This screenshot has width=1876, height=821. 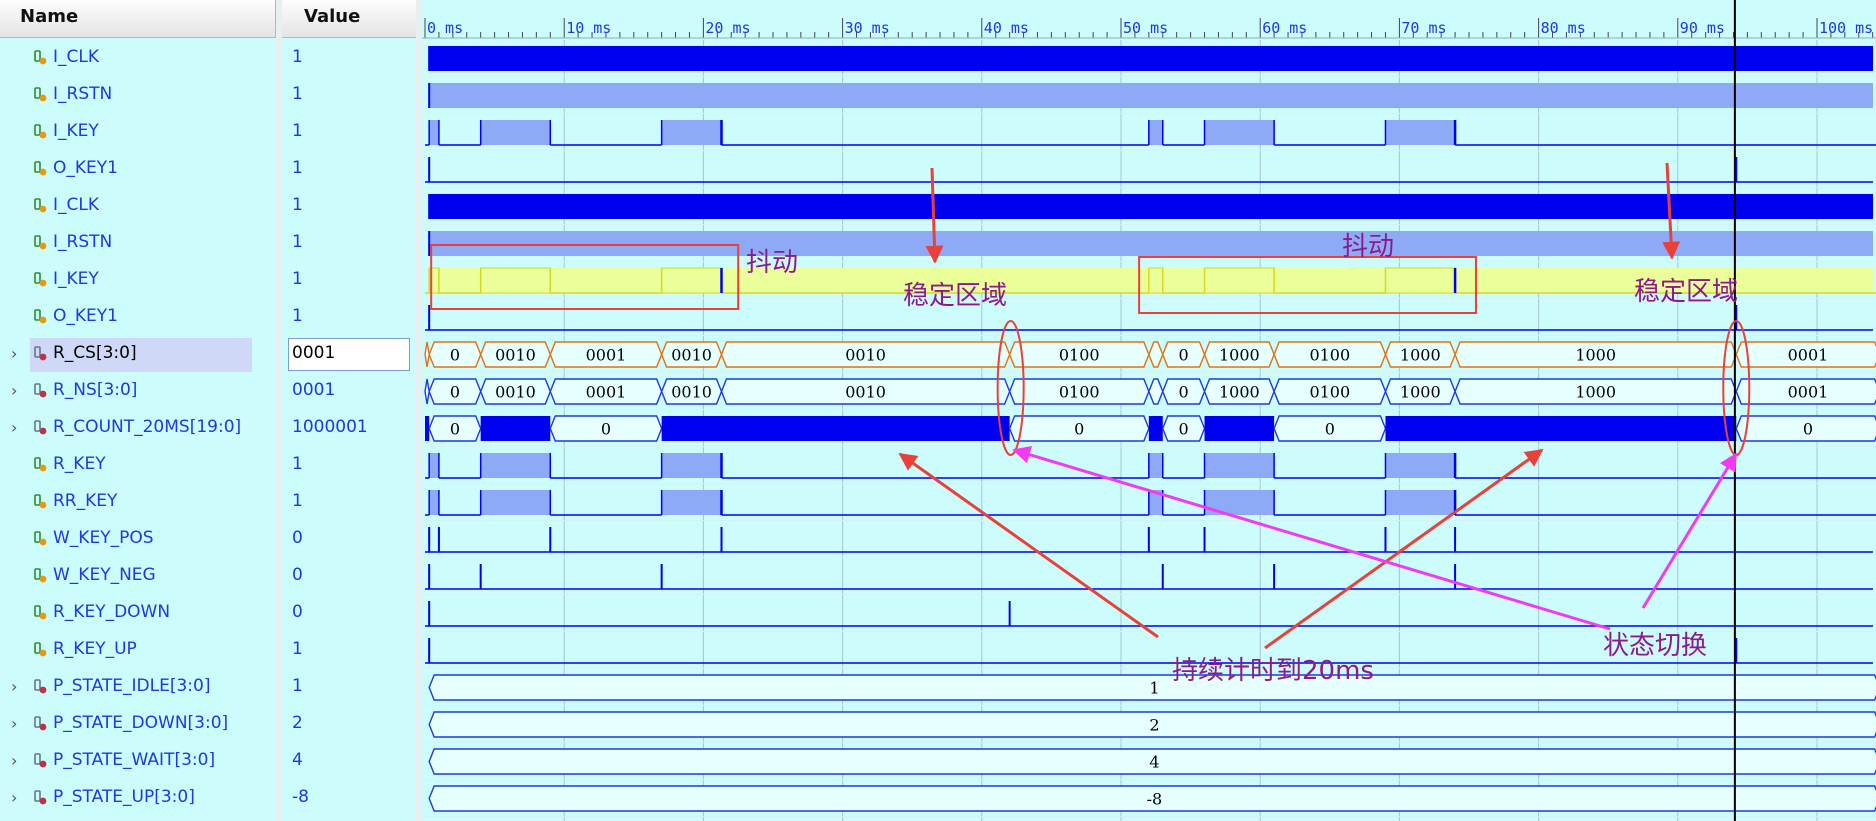 What do you see at coordinates (138, 539) in the screenshot?
I see `signal-name-cell: W_KEY_POS` at bounding box center [138, 539].